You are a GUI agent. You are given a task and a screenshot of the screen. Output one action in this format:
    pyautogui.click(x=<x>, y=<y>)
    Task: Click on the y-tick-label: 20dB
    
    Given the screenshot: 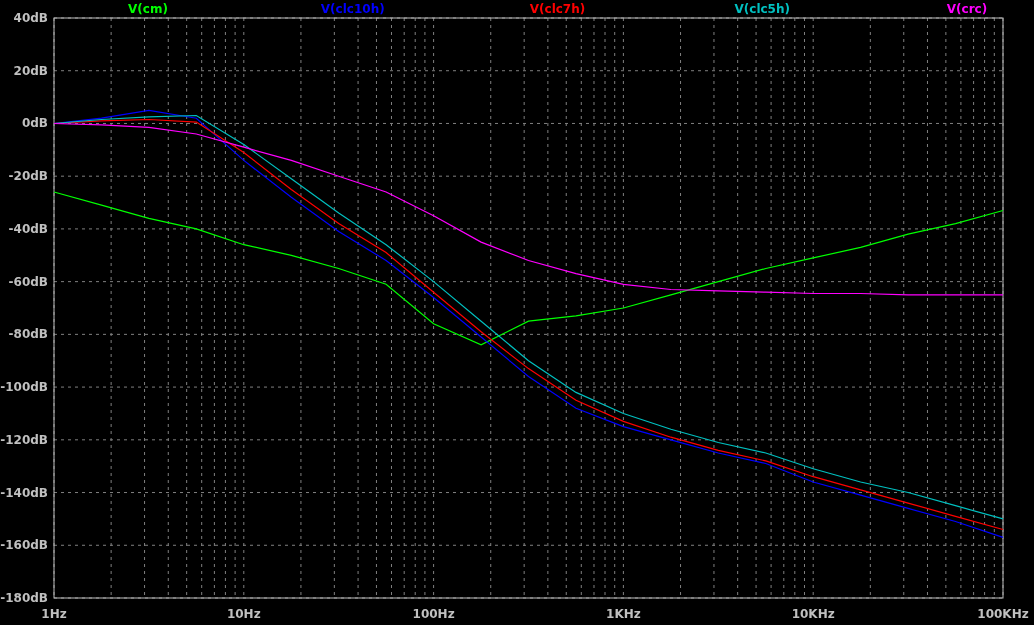 What is the action you would take?
    pyautogui.click(x=30, y=70)
    